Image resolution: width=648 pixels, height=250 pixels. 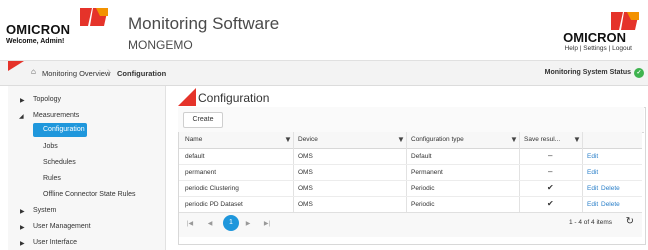 What do you see at coordinates (308, 139) in the screenshot?
I see `column-header-device: Device` at bounding box center [308, 139].